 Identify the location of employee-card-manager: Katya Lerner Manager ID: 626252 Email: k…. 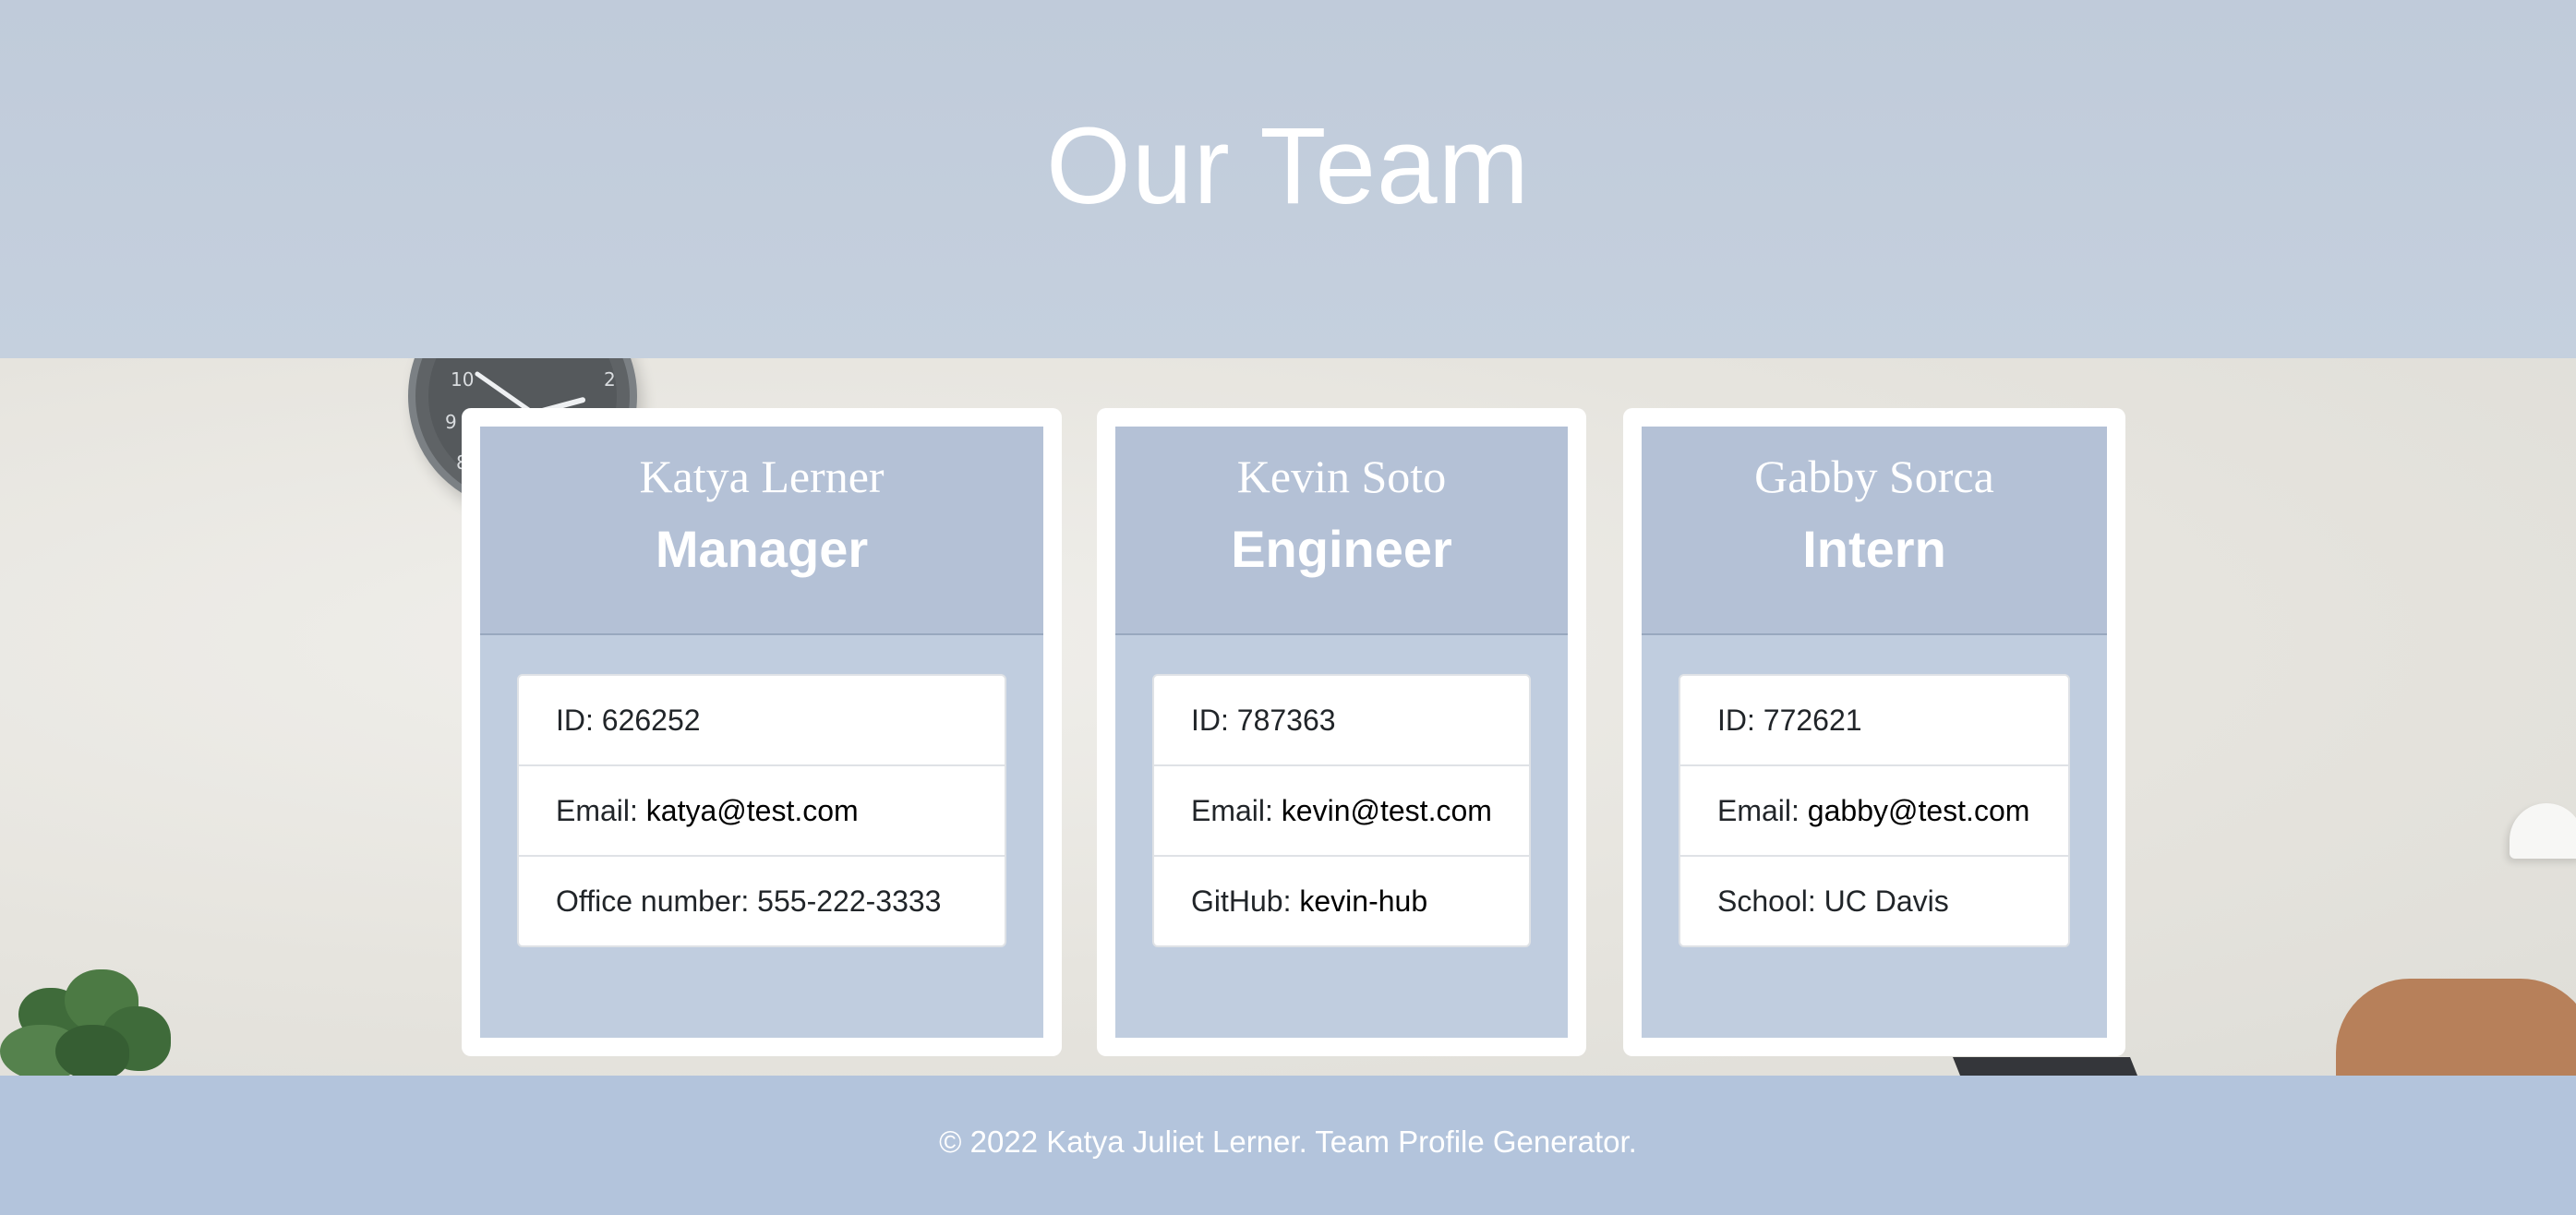
(762, 732).